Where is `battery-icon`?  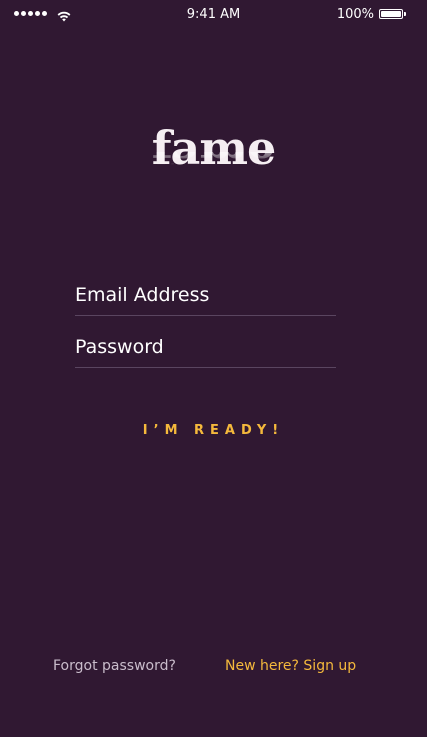 battery-icon is located at coordinates (392, 14).